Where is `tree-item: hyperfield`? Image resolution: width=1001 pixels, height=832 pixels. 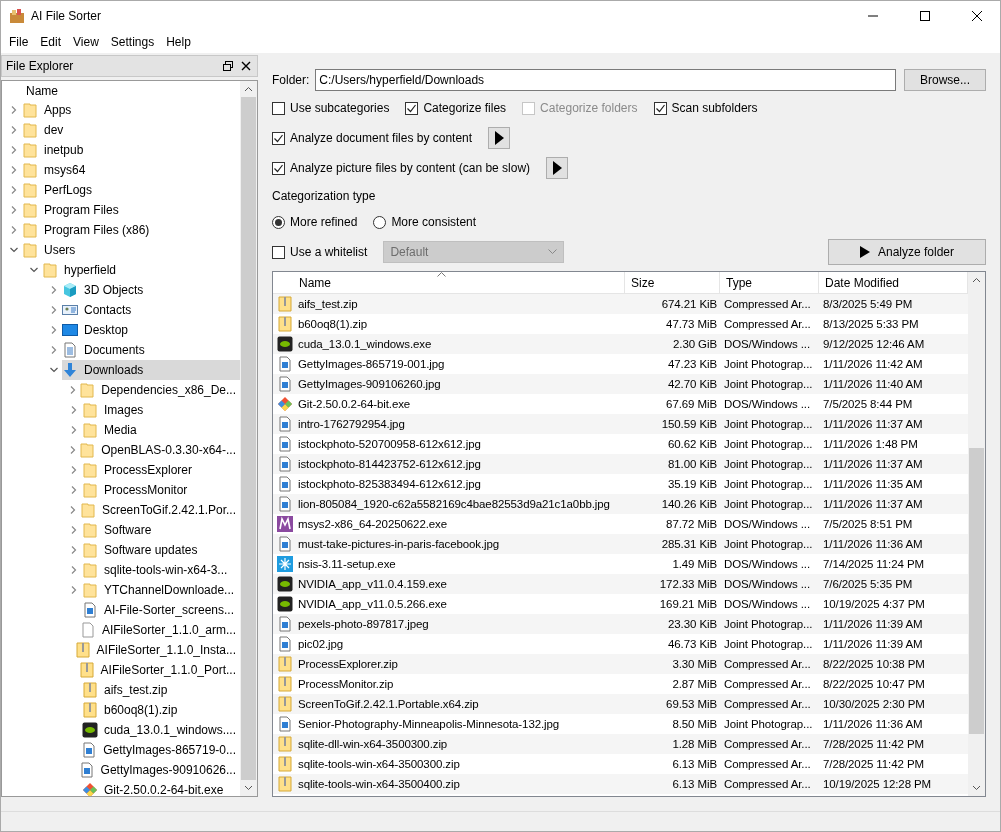
tree-item: hyperfield is located at coordinates (141, 270).